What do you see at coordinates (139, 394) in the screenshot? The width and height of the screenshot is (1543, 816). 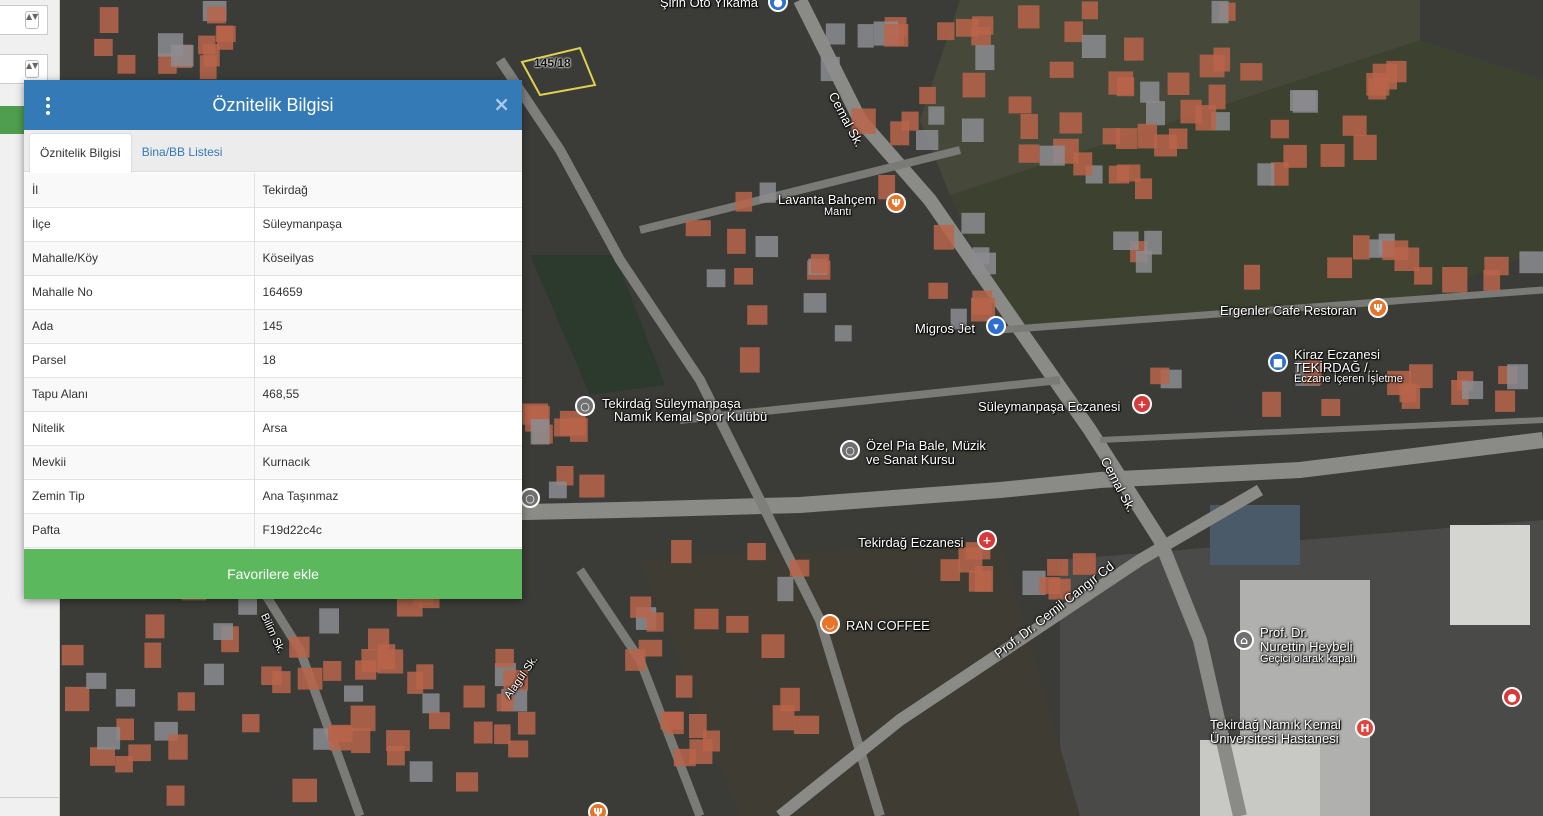 I see `attribute-key: Tapu Alanı` at bounding box center [139, 394].